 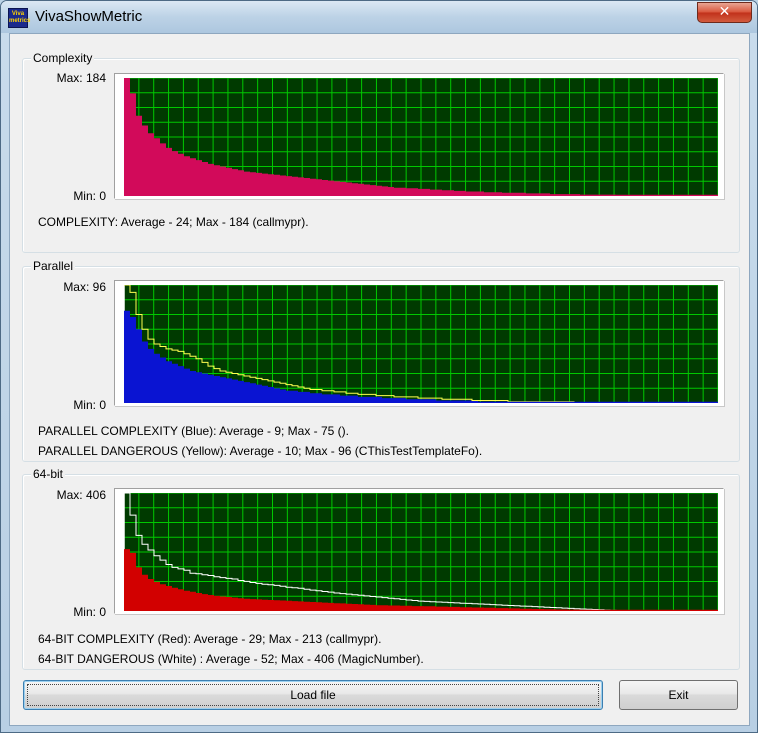 What do you see at coordinates (48, 474) in the screenshot?
I see `group-label: 64-bit` at bounding box center [48, 474].